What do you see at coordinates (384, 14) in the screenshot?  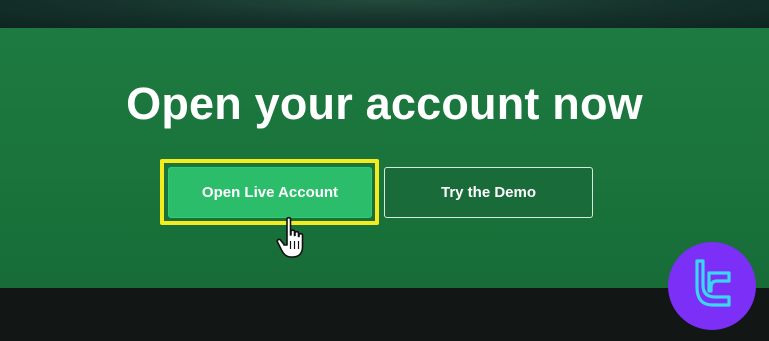 I see `top-header-strip` at bounding box center [384, 14].